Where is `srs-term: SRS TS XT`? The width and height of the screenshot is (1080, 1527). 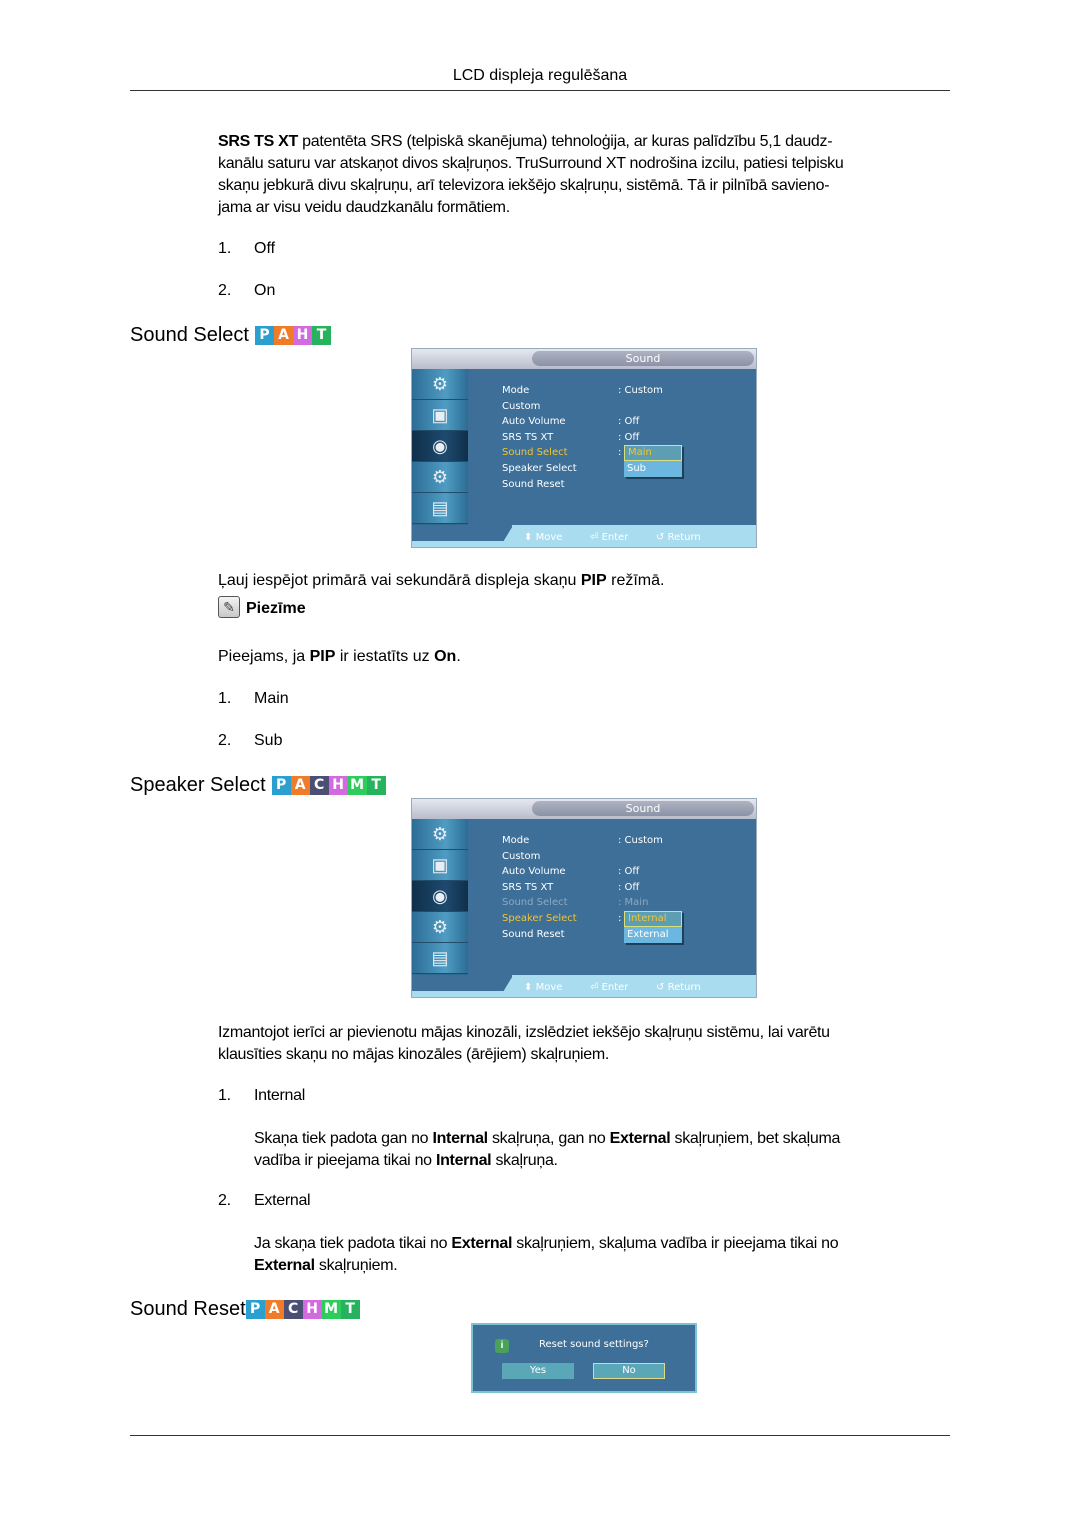
srs-term: SRS TS XT is located at coordinates (258, 141).